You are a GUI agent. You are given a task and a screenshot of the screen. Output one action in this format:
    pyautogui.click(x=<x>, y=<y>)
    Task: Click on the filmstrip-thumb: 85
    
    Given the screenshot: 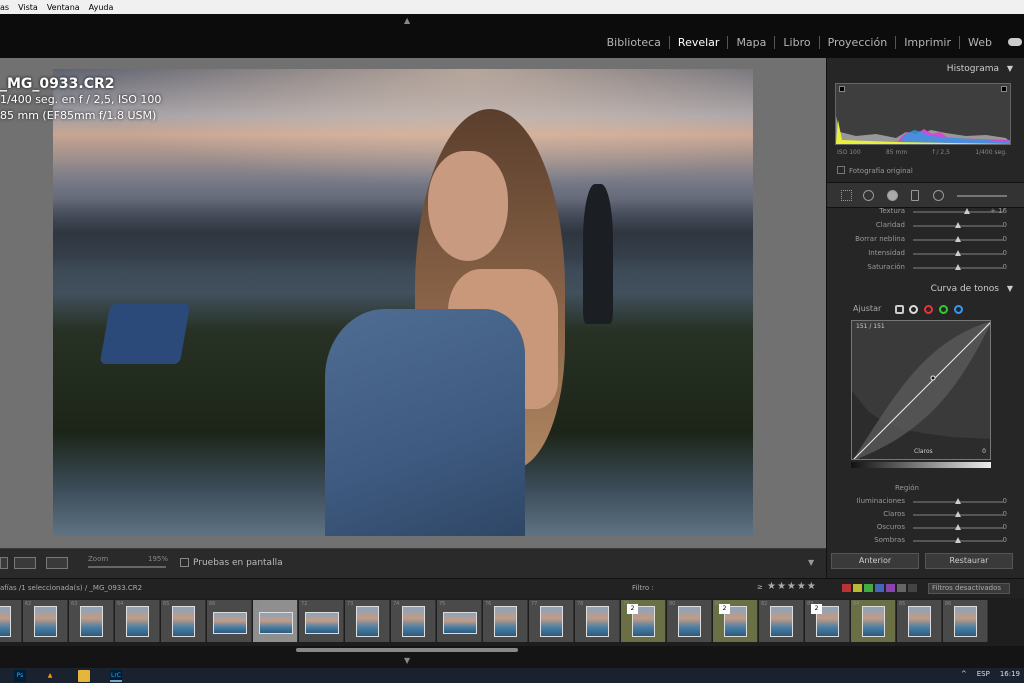 What is the action you would take?
    pyautogui.click(x=919, y=621)
    